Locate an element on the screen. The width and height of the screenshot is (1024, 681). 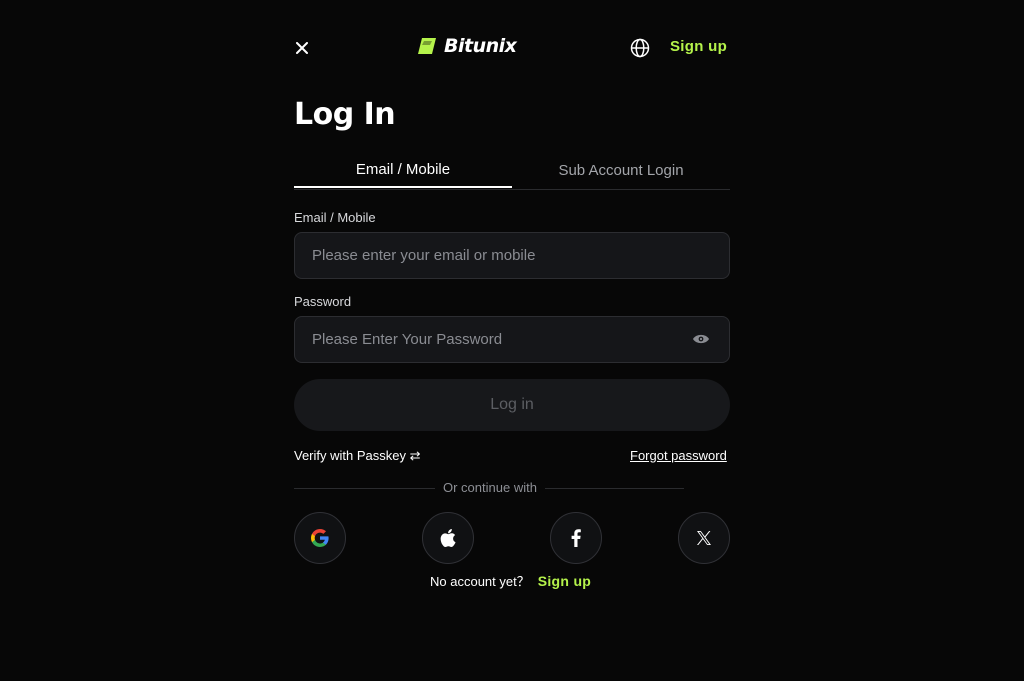
password-field-label: Password is located at coordinates (323, 301).